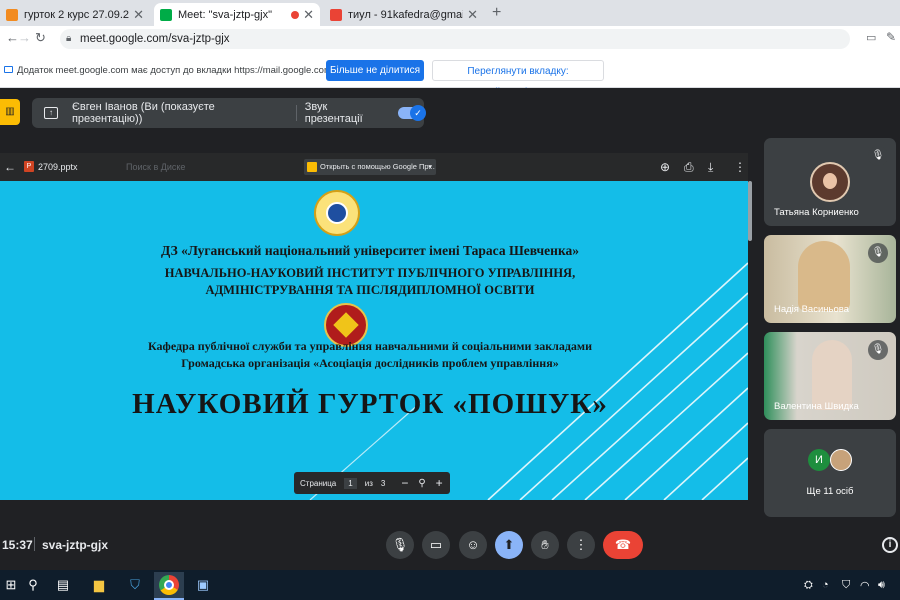  Describe the element at coordinates (10, 167) in the screenshot. I see `viewer-back-icon: ←` at that location.